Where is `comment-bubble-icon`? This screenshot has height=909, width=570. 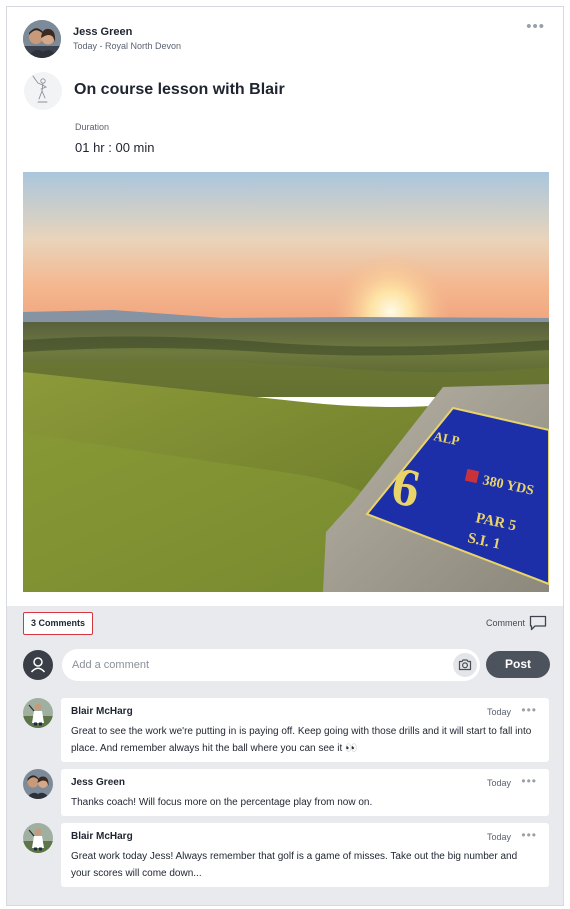 comment-bubble-icon is located at coordinates (538, 623).